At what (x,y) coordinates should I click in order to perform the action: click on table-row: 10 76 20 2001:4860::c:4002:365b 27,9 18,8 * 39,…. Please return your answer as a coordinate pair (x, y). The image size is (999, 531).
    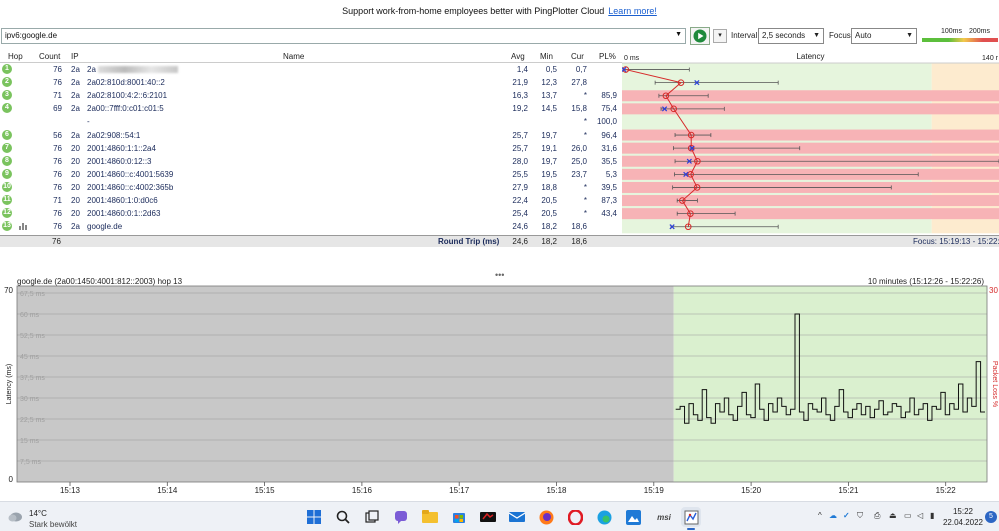
    Looking at the image, I should click on (311, 187).